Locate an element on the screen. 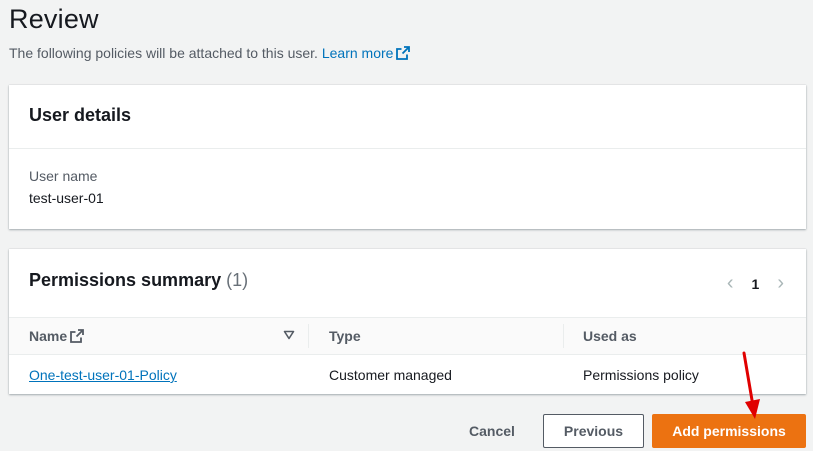 The height and width of the screenshot is (451, 813). permissions-count: (1) is located at coordinates (237, 280).